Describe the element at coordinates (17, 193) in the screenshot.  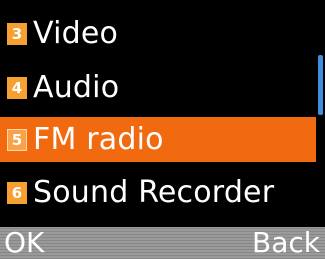
I see `number-badge: 6` at that location.